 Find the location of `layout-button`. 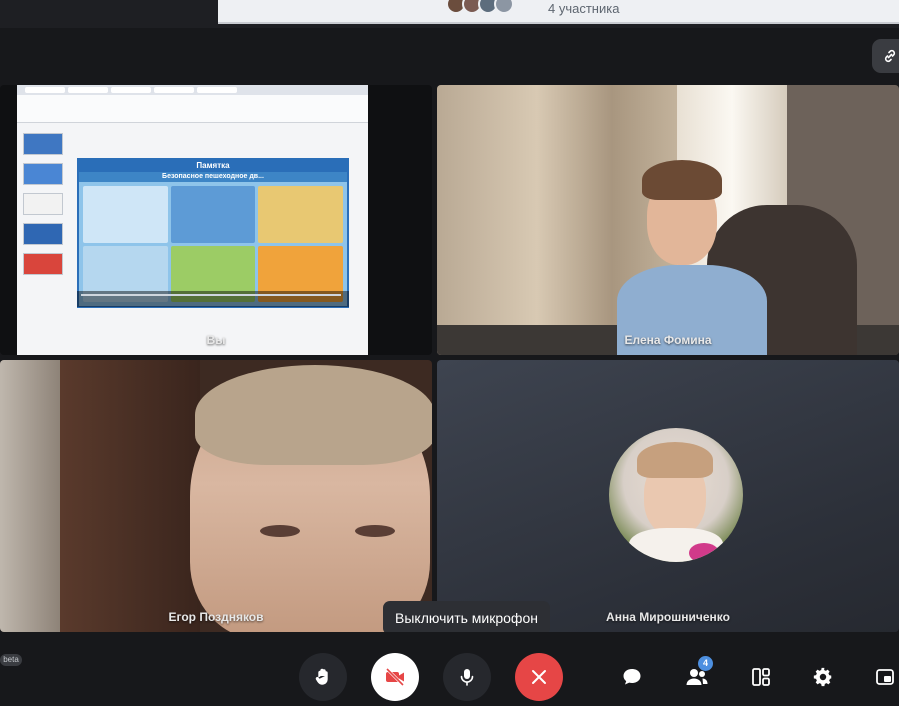

layout-button is located at coordinates (761, 677).